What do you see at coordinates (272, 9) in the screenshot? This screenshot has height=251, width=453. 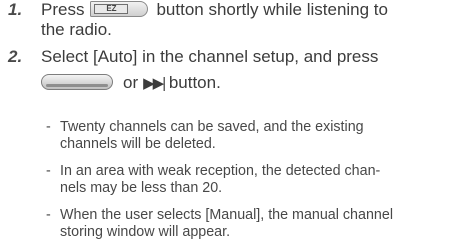 I see `step-1-text-after: button shortly while listening to` at bounding box center [272, 9].